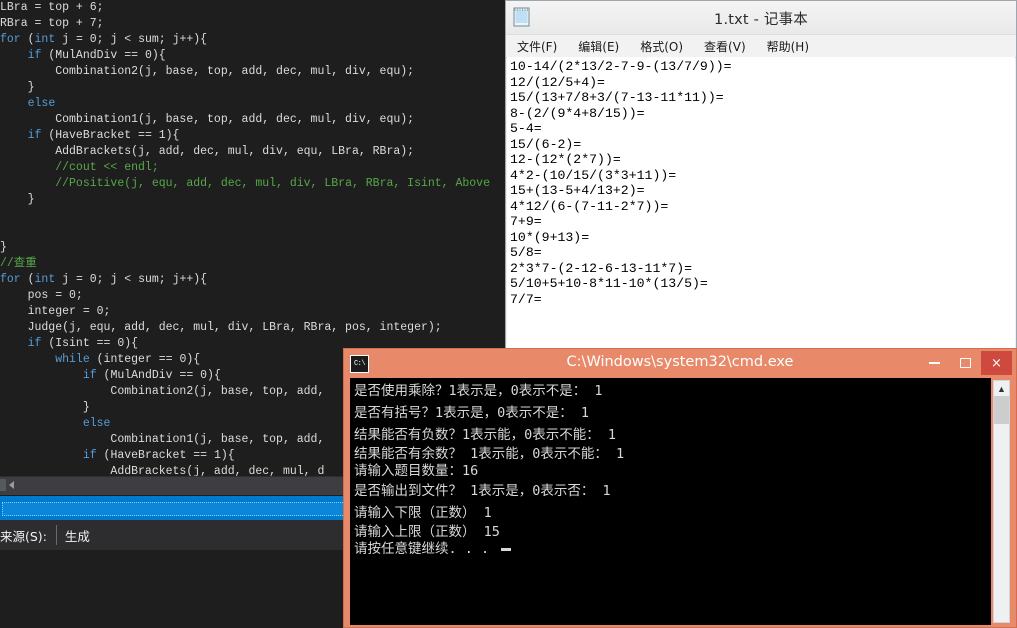 Image resolution: width=1017 pixels, height=628 pixels. Describe the element at coordinates (72, 535) in the screenshot. I see `output-source-combobox: 生成` at that location.